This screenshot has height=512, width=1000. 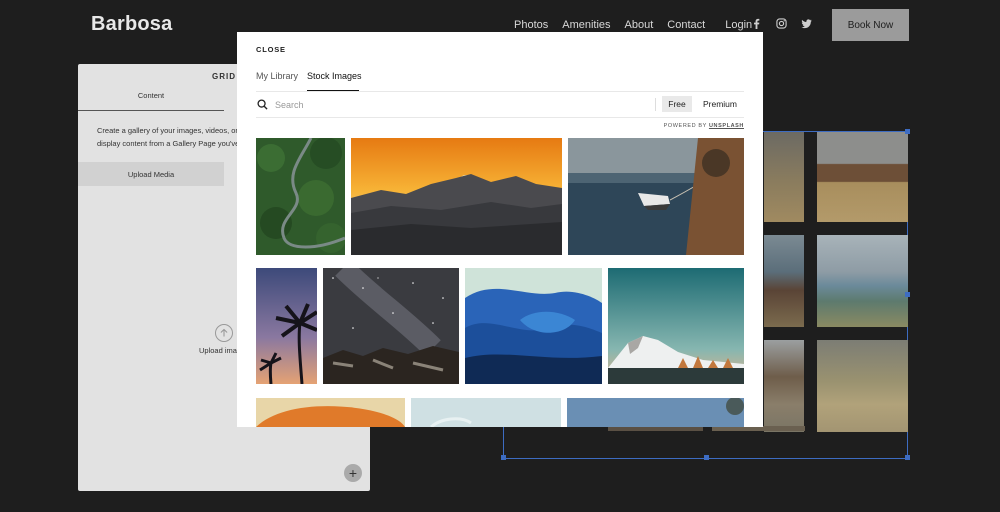 I want to click on search-icon, so click(x=262, y=104).